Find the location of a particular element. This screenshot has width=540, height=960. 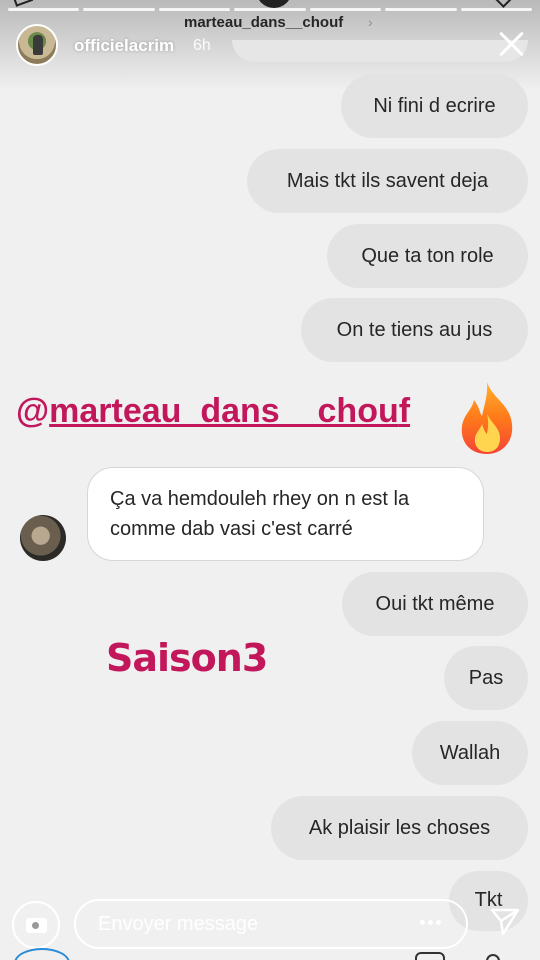

dm-recipient-name: marteau_dans__chouf is located at coordinates (264, 22).